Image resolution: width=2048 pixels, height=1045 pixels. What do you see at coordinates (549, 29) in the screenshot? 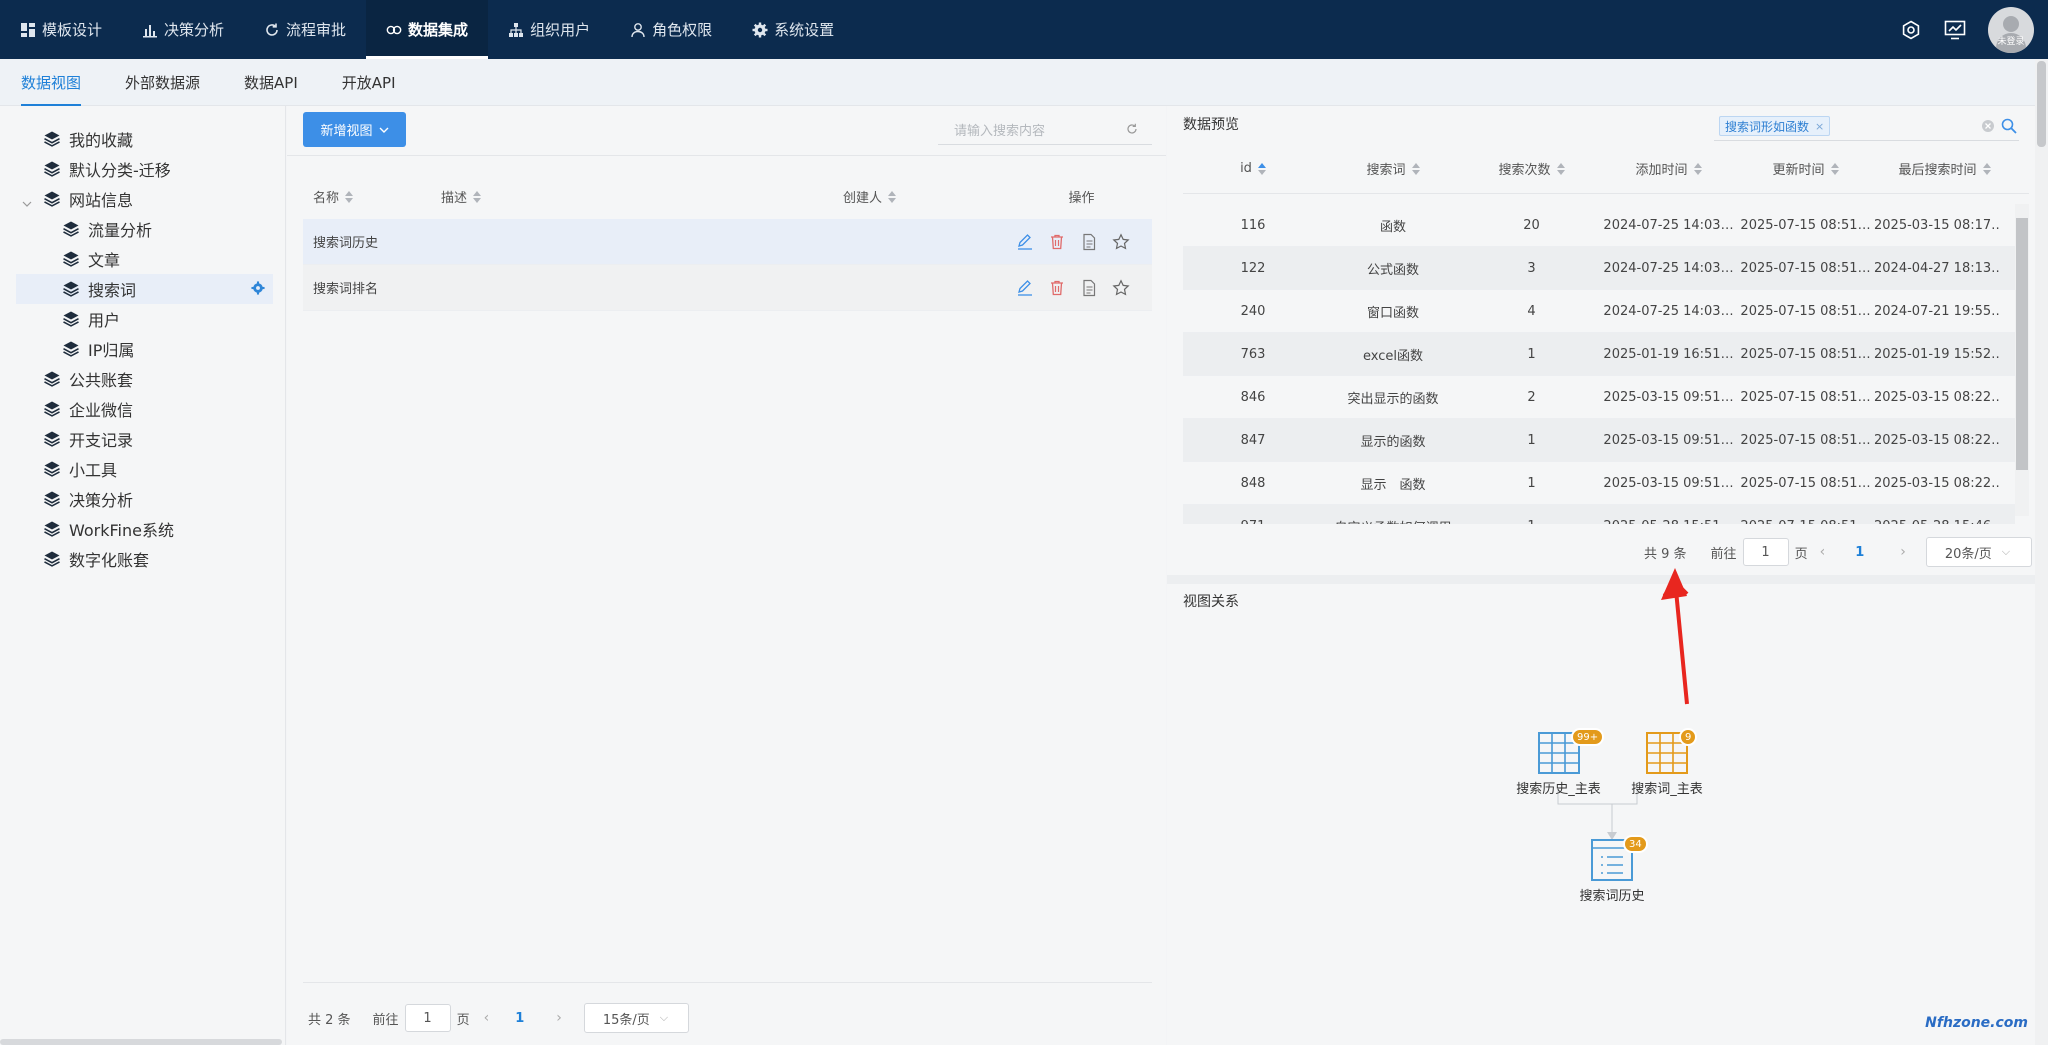
I see `nav-item-org-users: 组织用户` at bounding box center [549, 29].